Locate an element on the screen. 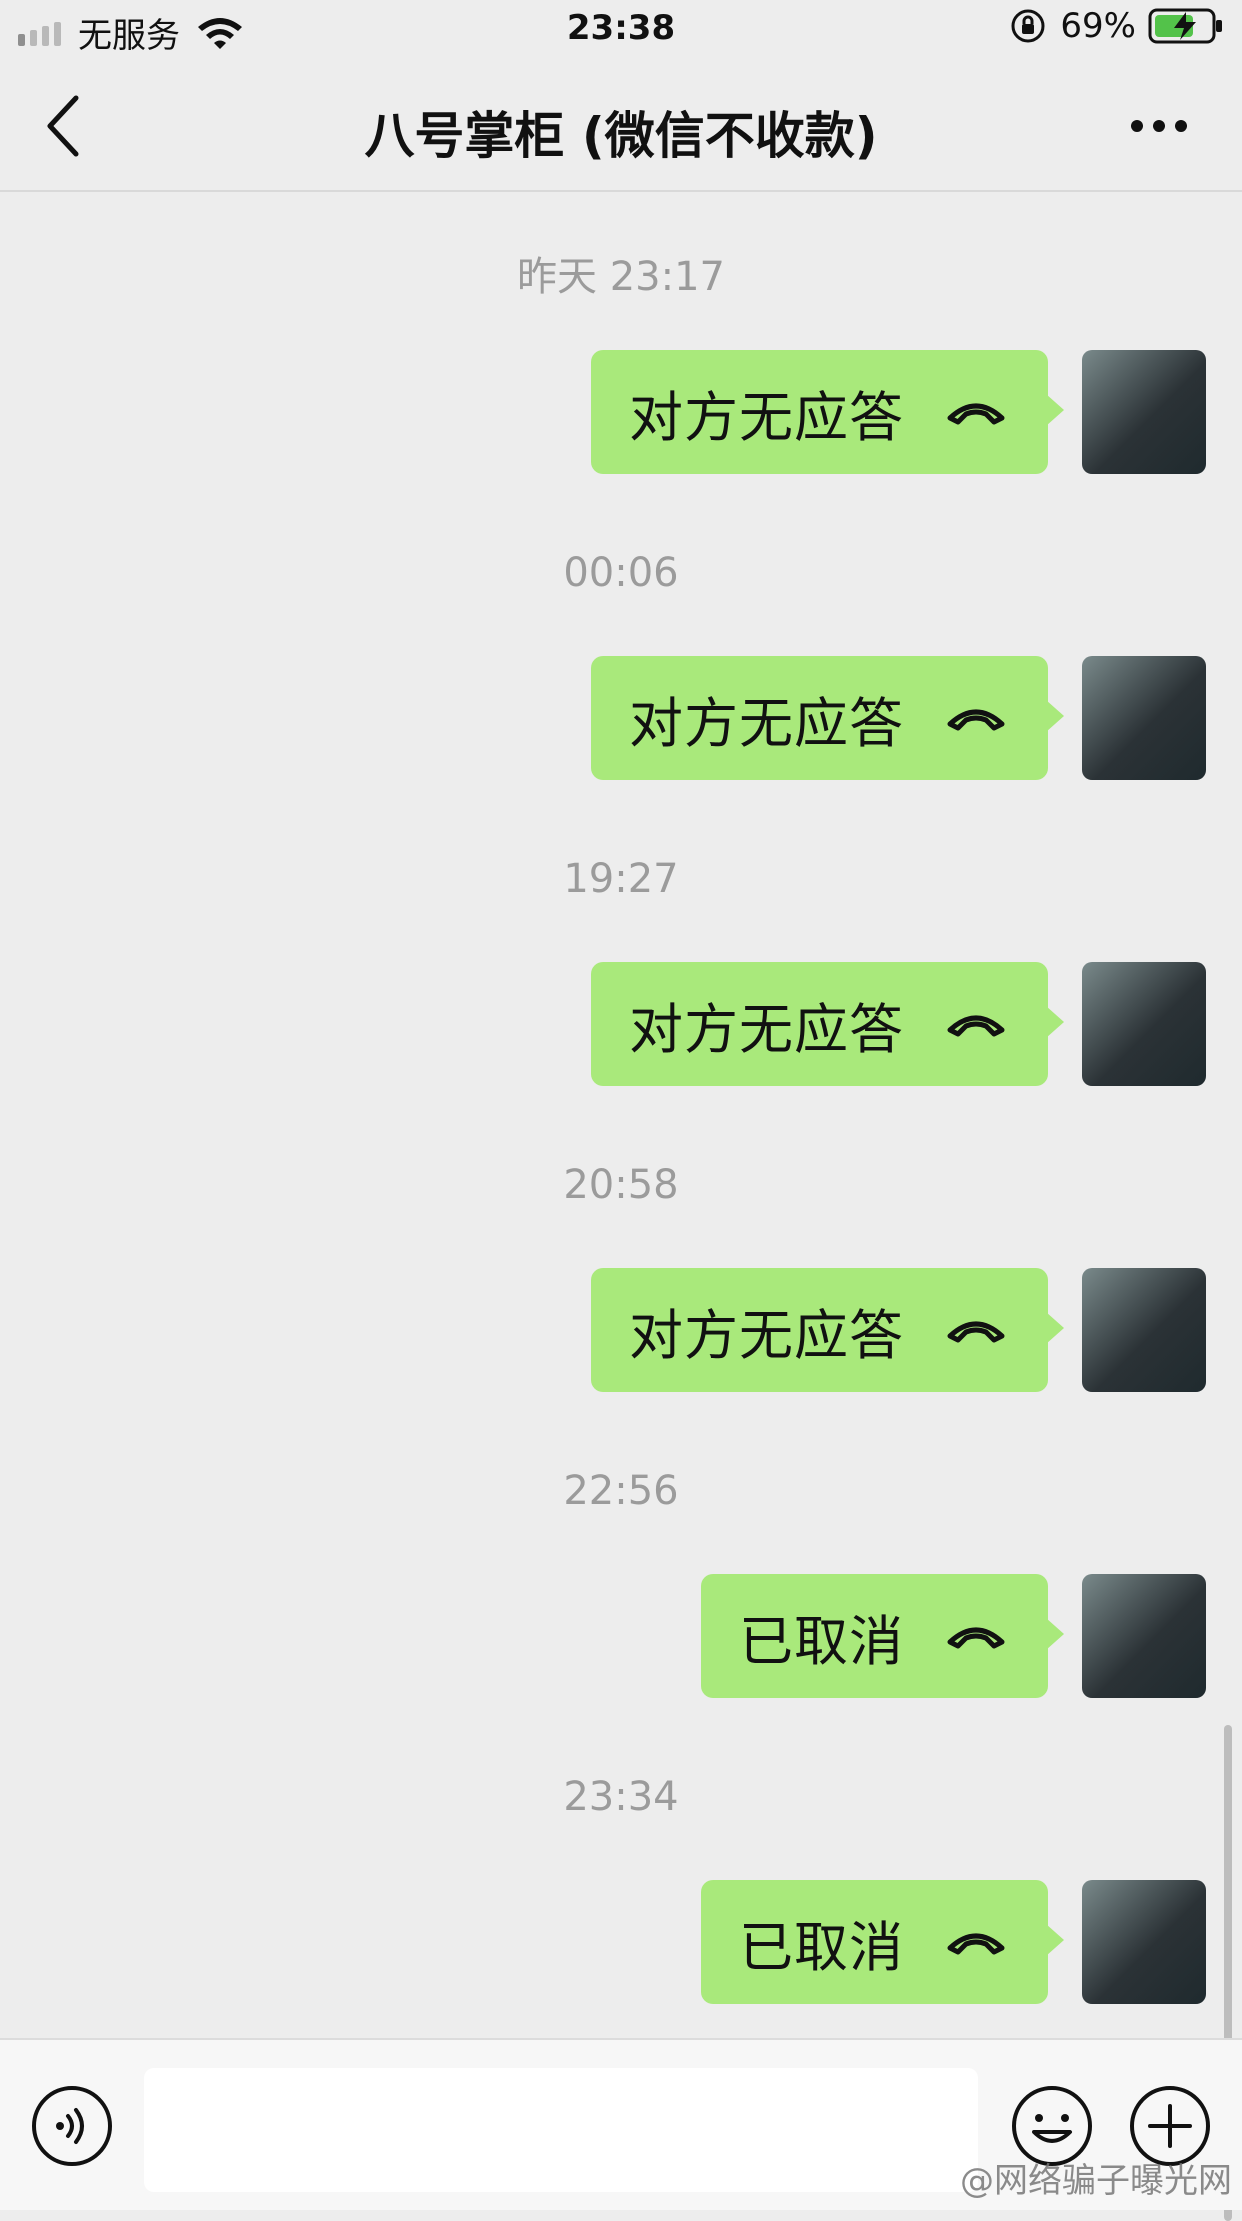 The width and height of the screenshot is (1242, 2221). watermark: @网络骗子曝光网 is located at coordinates (1096, 2181).